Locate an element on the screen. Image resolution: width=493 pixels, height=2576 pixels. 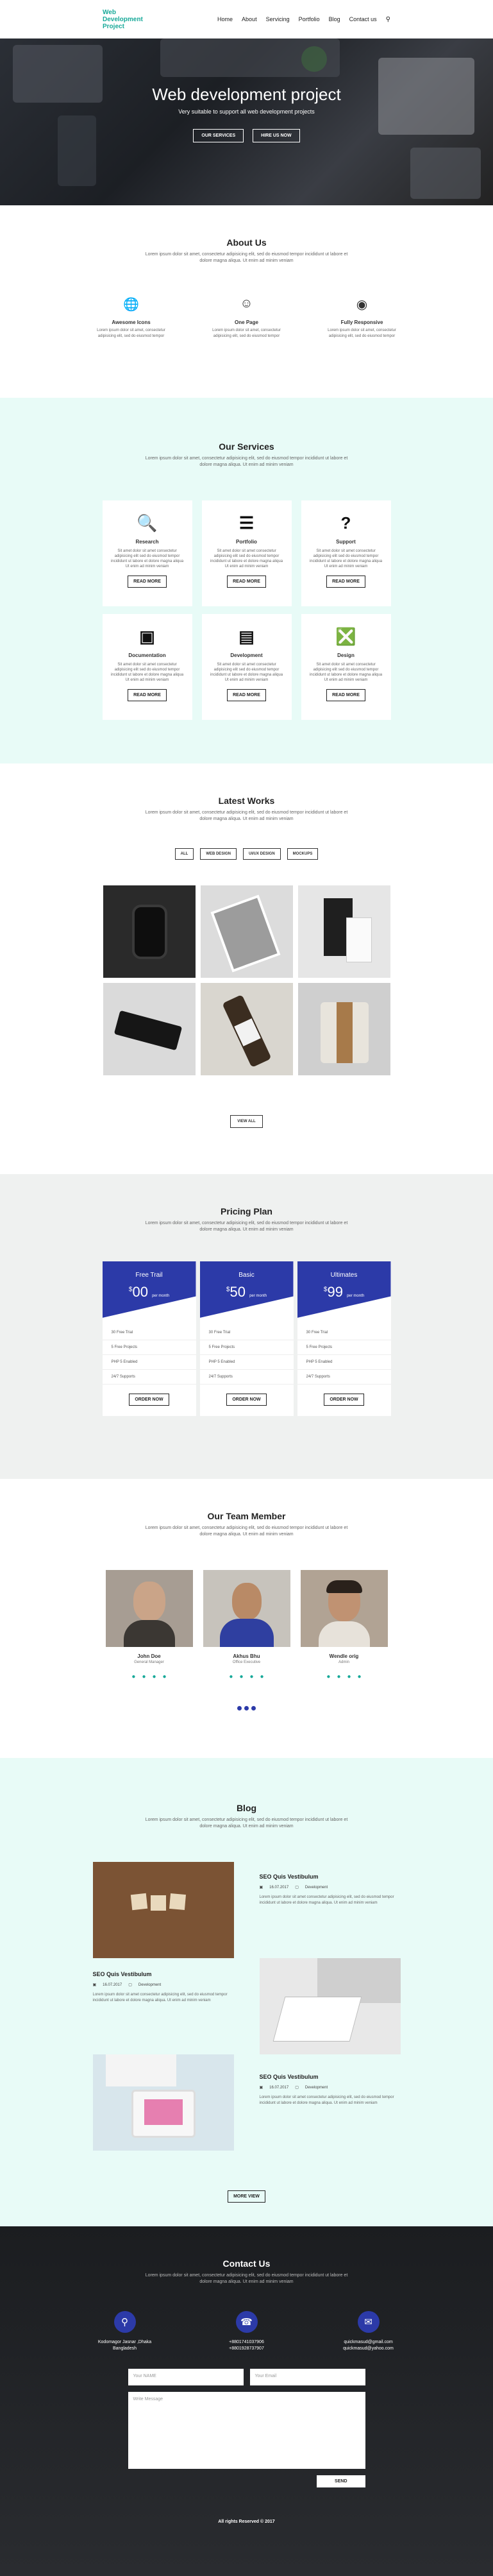
filter-all: ALL is located at coordinates (184, 854).